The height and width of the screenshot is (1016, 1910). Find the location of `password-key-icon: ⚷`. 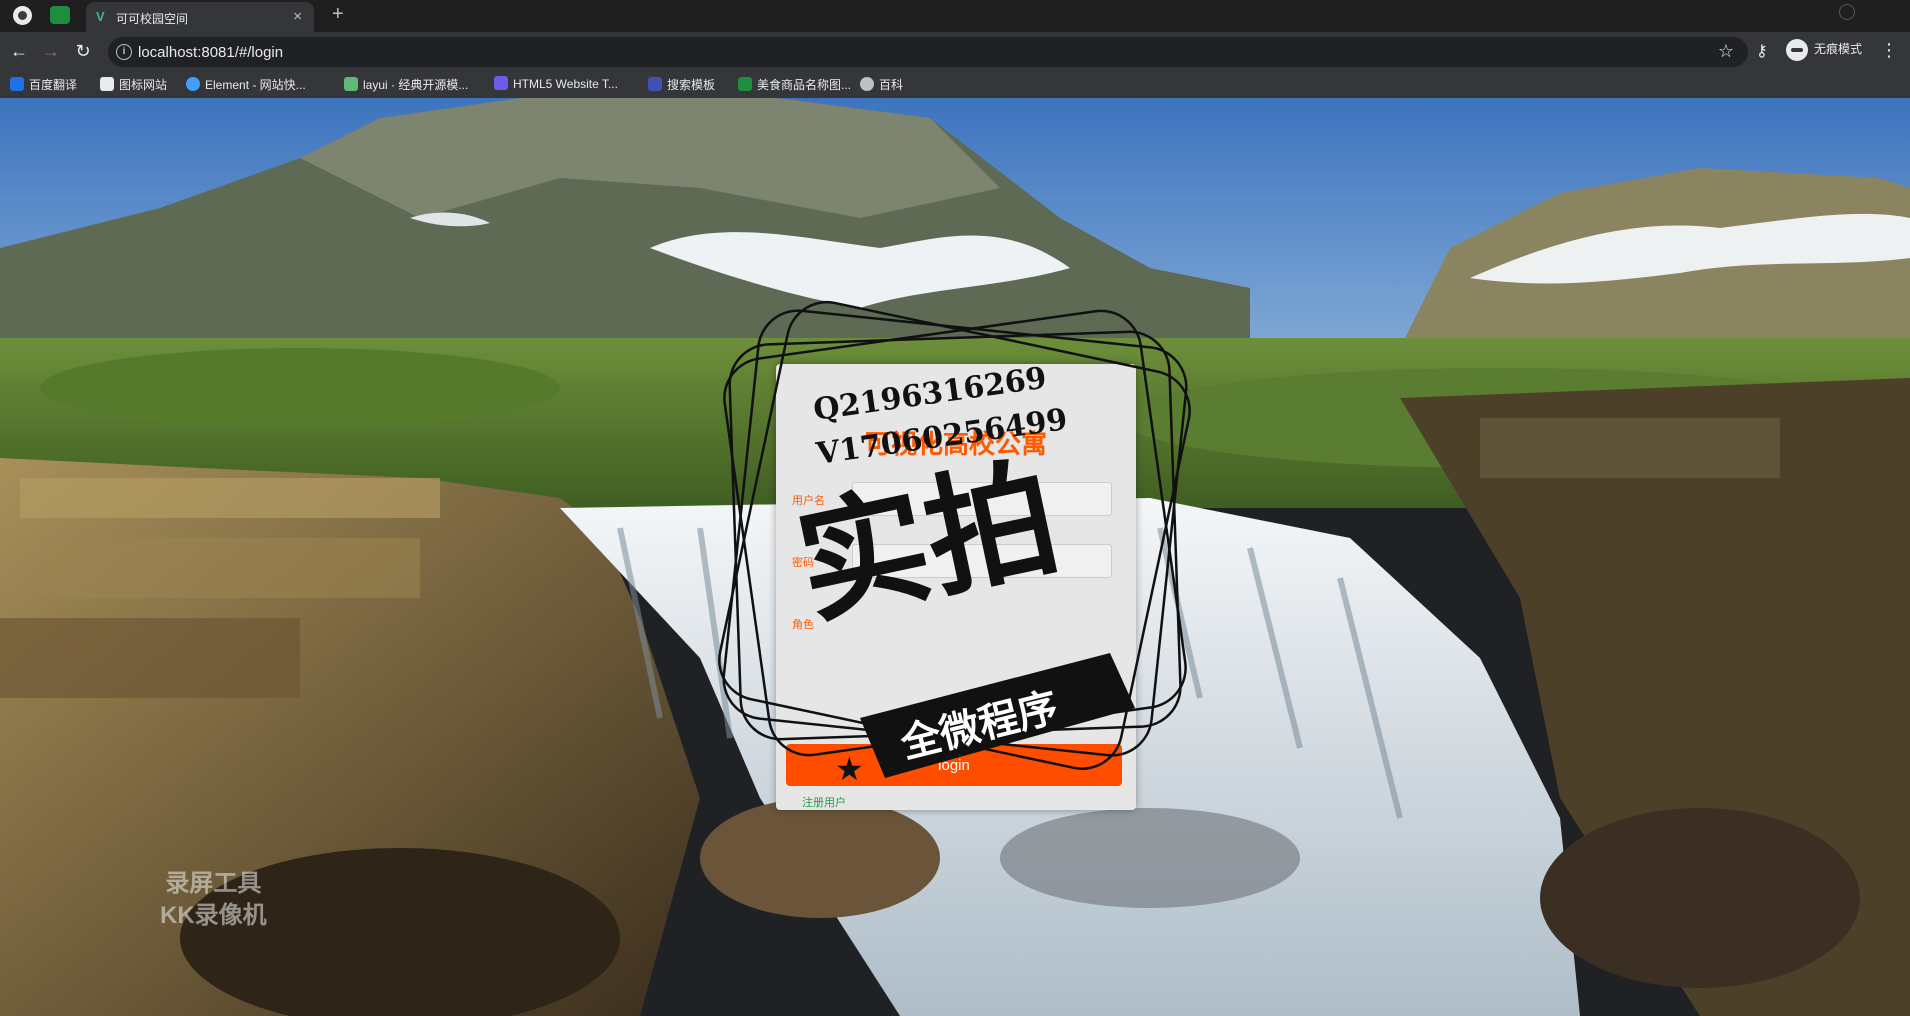

password-key-icon: ⚷ is located at coordinates (1762, 51).